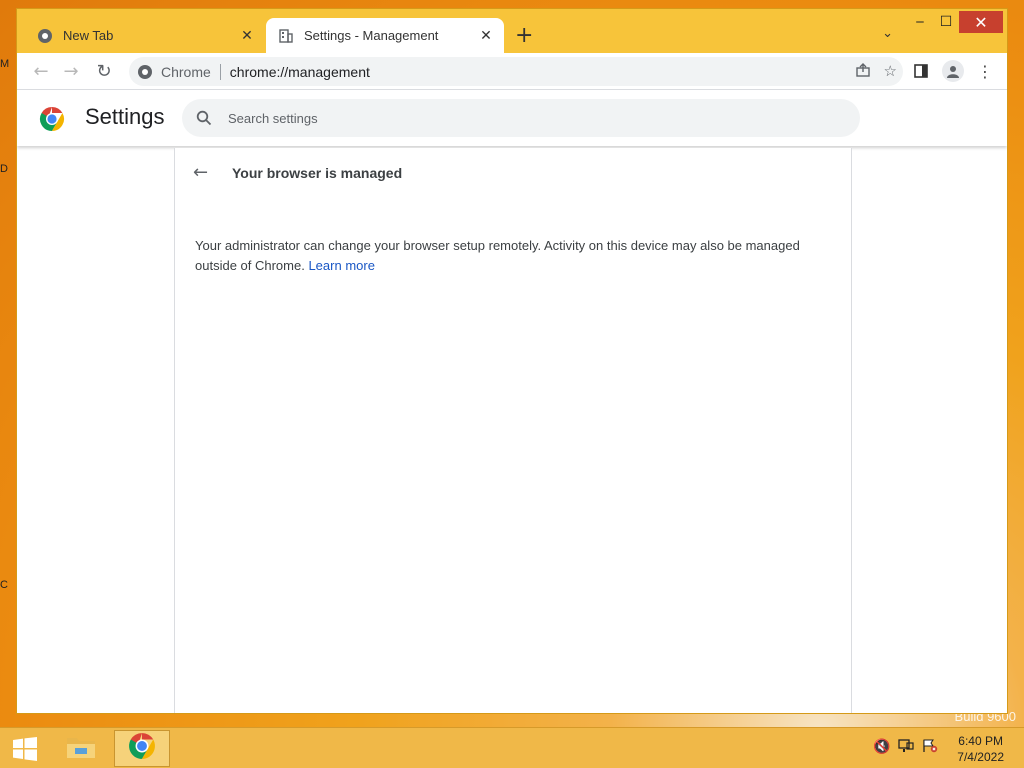  I want to click on back-button: ←, so click(41, 71).